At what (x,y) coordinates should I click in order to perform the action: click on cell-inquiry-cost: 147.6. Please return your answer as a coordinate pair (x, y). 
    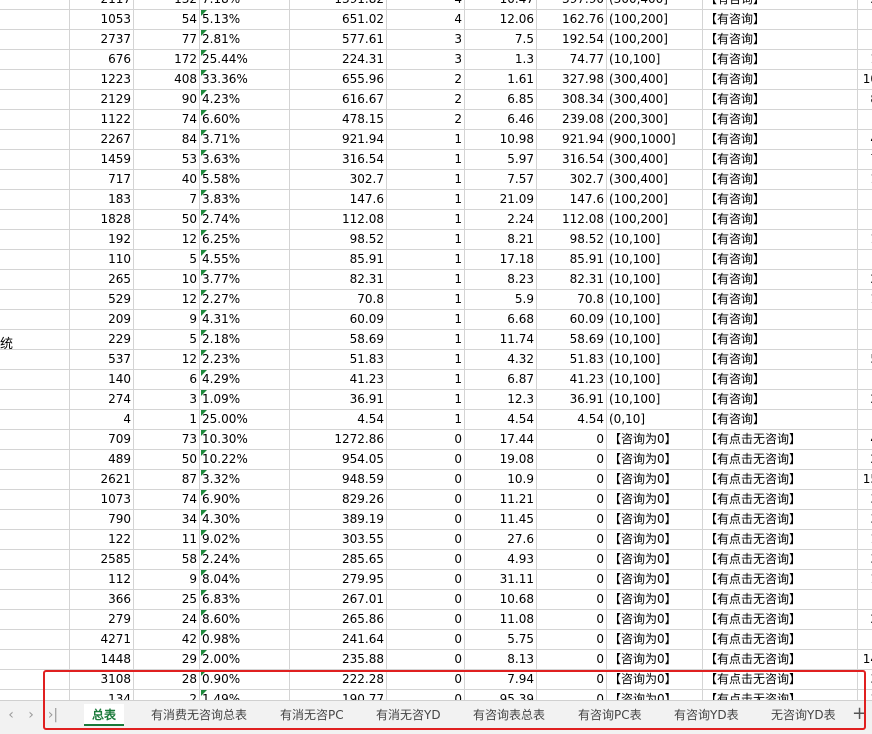
    Looking at the image, I should click on (572, 199).